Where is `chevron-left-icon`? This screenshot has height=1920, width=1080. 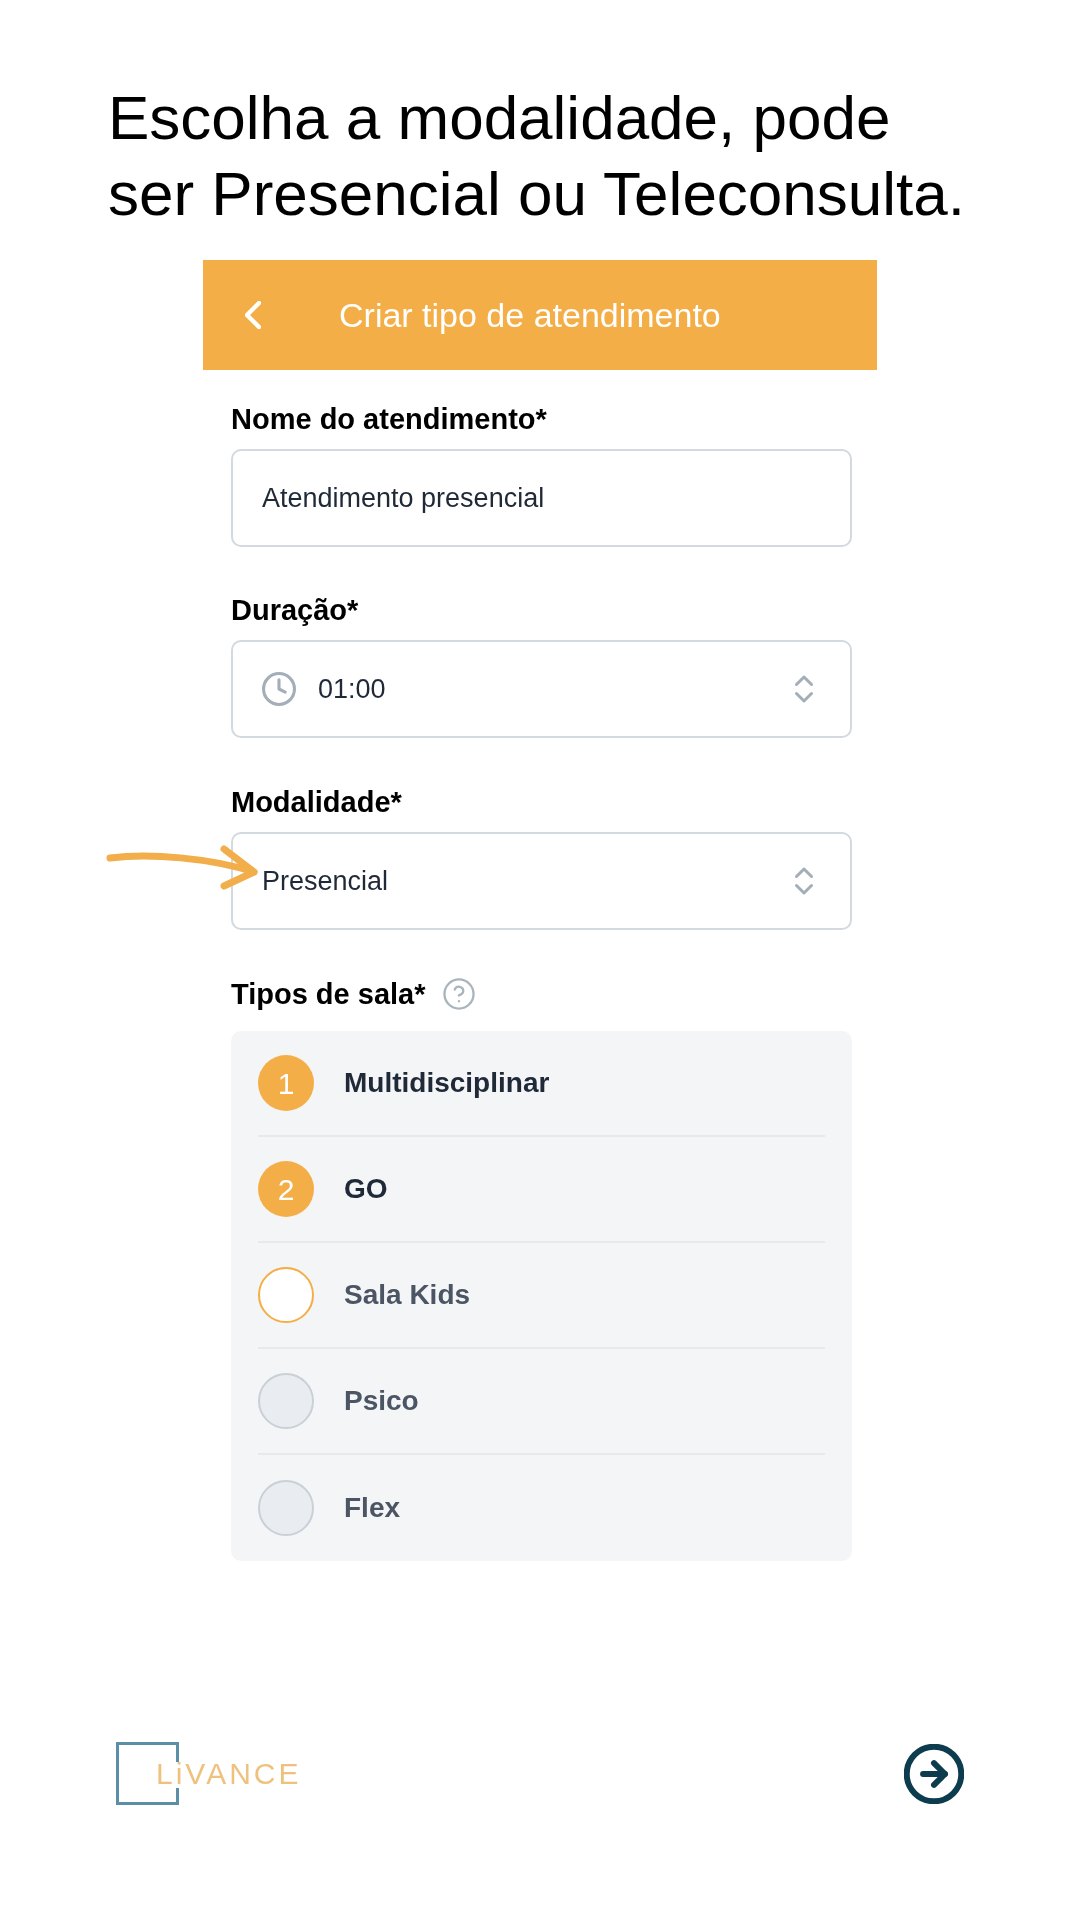
chevron-left-icon is located at coordinates (253, 315).